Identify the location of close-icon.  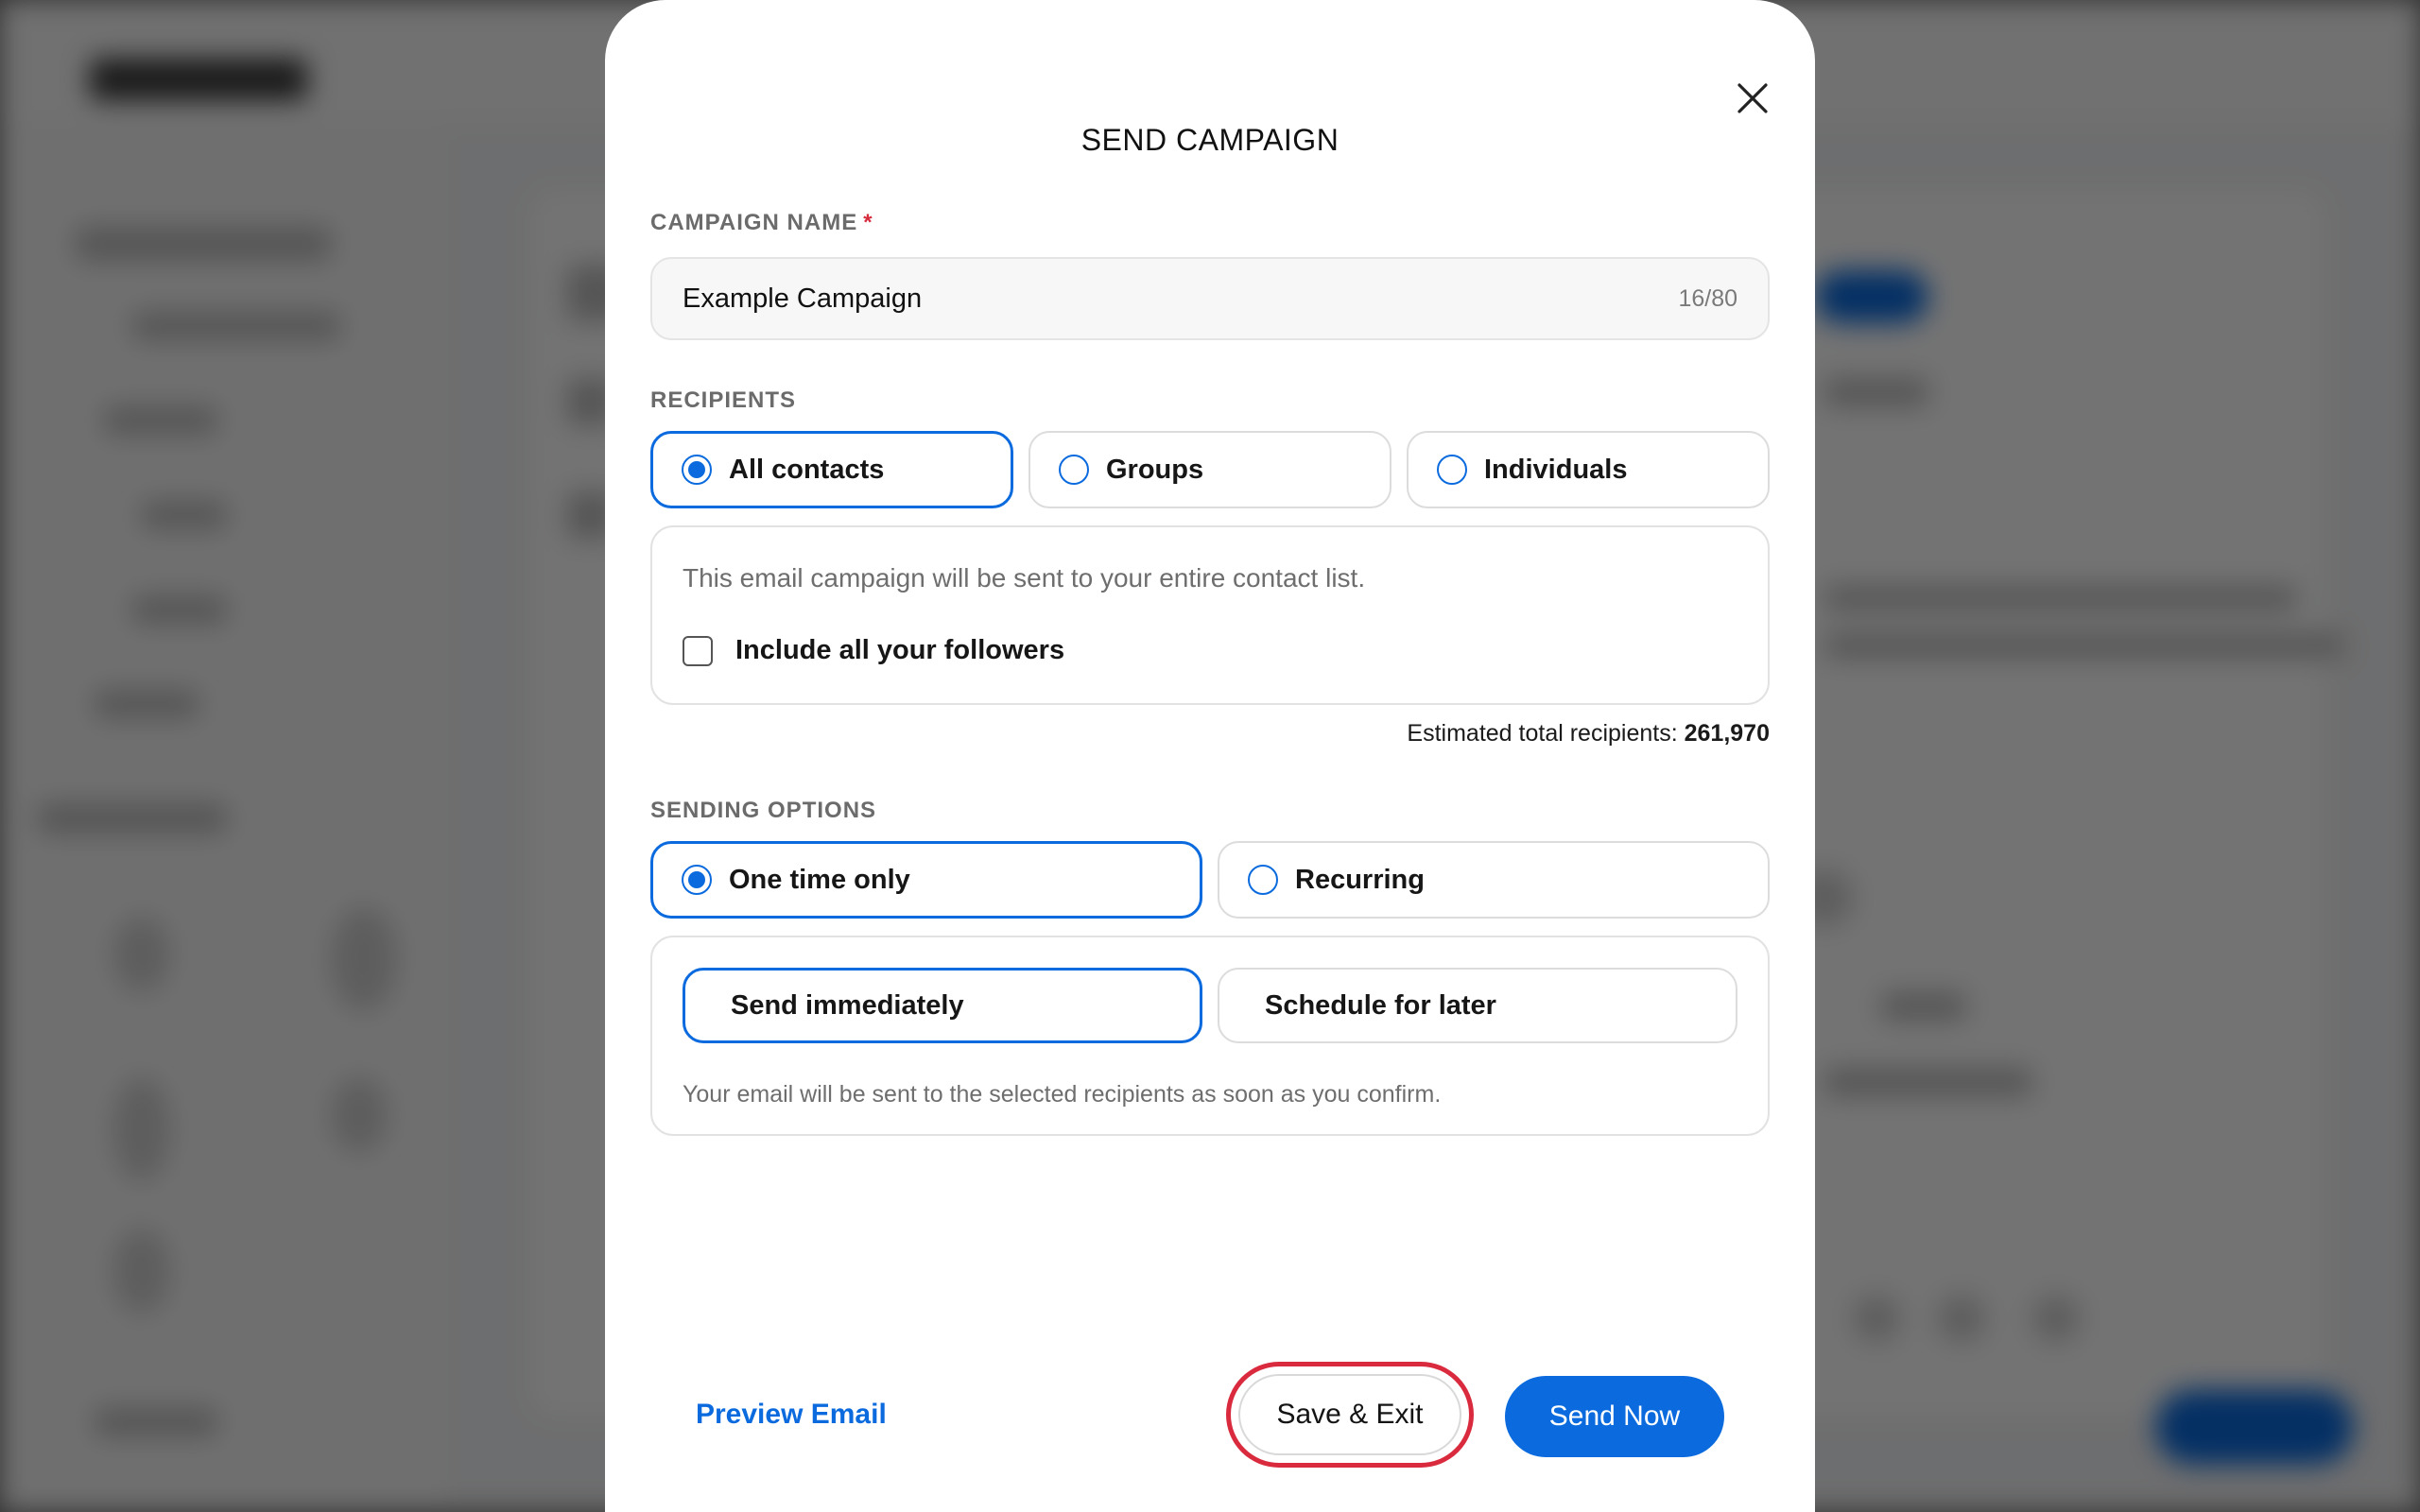
(1752, 98).